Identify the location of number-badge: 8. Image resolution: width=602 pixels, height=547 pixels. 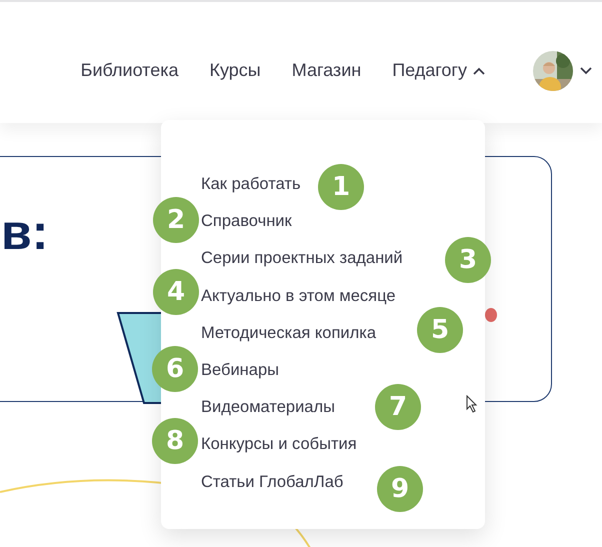
(175, 441).